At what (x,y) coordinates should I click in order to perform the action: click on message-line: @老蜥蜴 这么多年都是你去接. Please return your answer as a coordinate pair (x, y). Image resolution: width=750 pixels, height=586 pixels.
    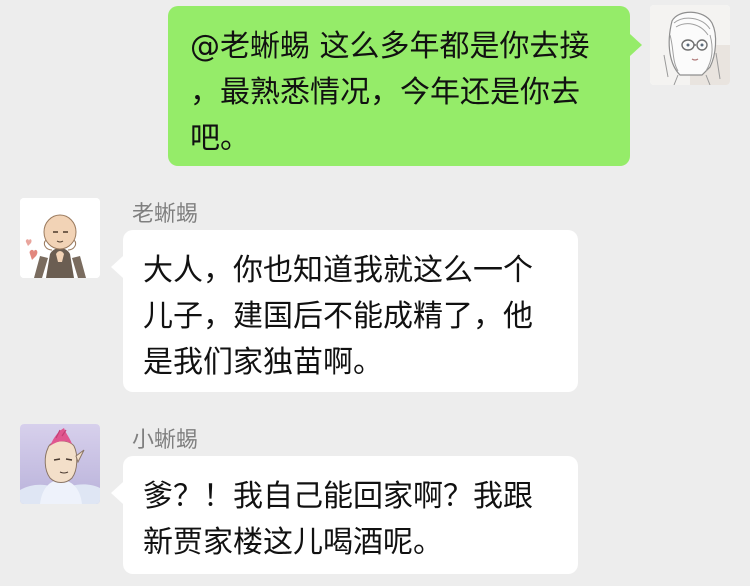
    Looking at the image, I should click on (390, 46).